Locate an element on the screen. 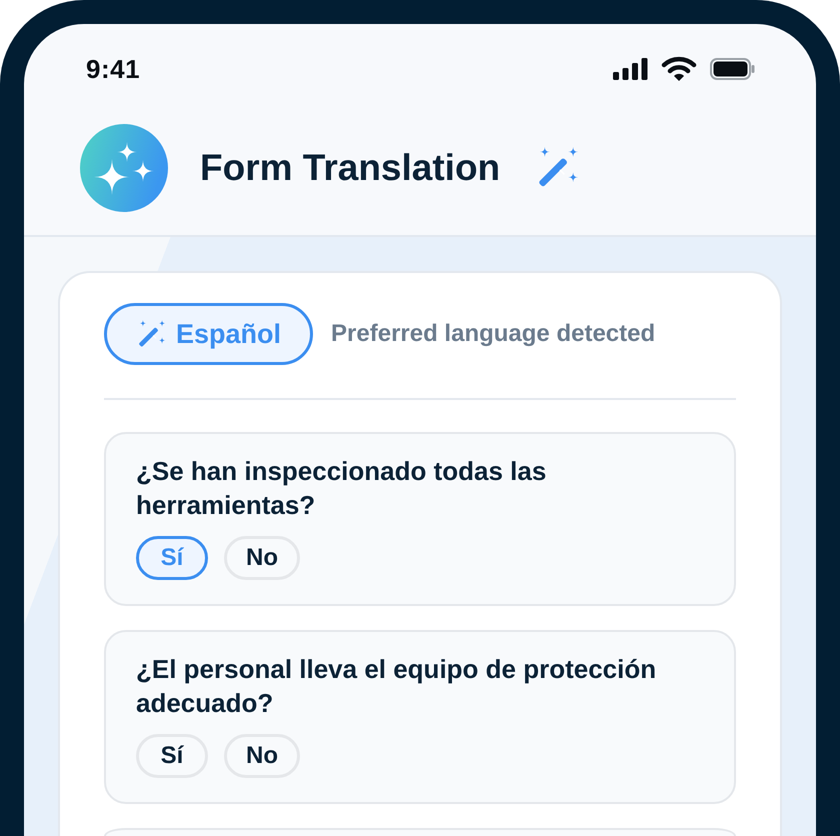 This screenshot has width=840, height=836. app-title: Form Translation is located at coordinates (350, 168).